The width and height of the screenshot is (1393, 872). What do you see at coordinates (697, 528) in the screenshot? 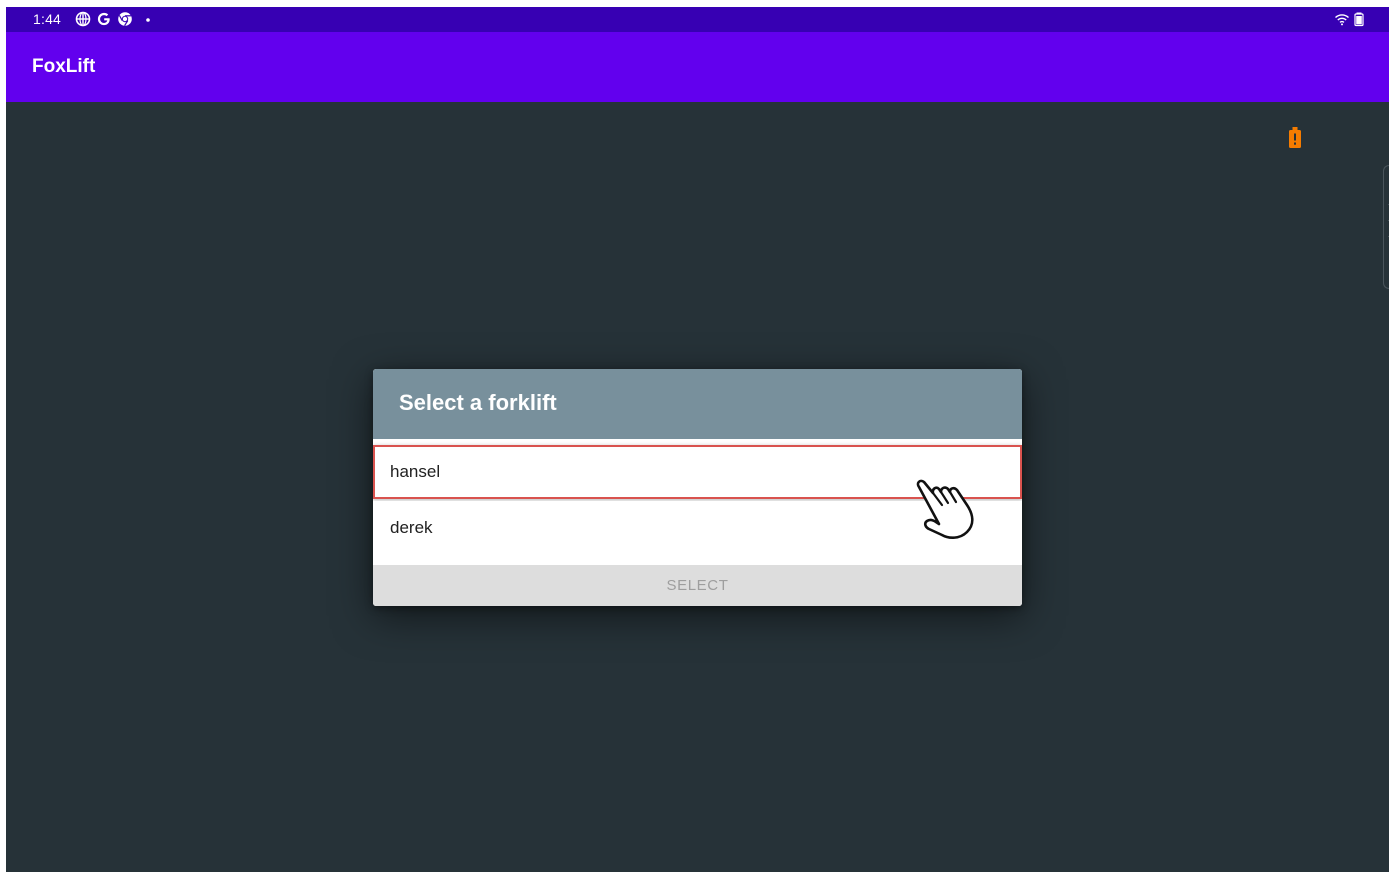
I see `forklift-option-derek: derek` at bounding box center [697, 528].